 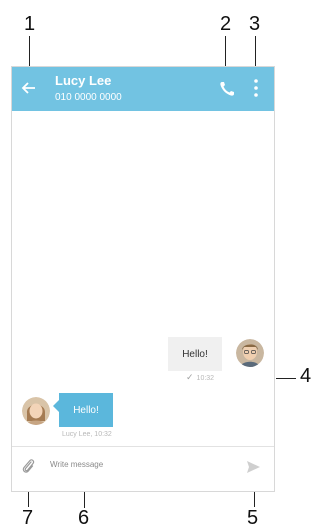 I want to click on incoming-message-bubble: Hello!, so click(x=83, y=410).